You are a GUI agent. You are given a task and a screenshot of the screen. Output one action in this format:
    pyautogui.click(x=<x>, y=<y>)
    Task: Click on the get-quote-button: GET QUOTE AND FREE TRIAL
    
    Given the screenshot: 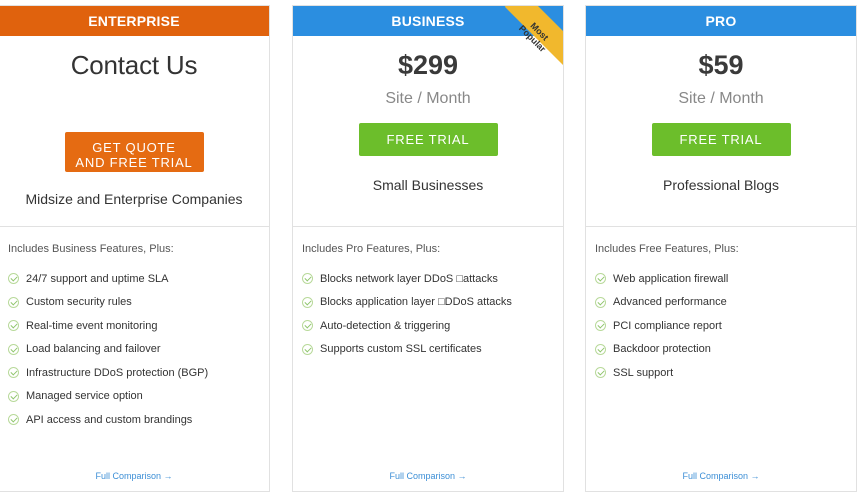 What is the action you would take?
    pyautogui.click(x=134, y=152)
    